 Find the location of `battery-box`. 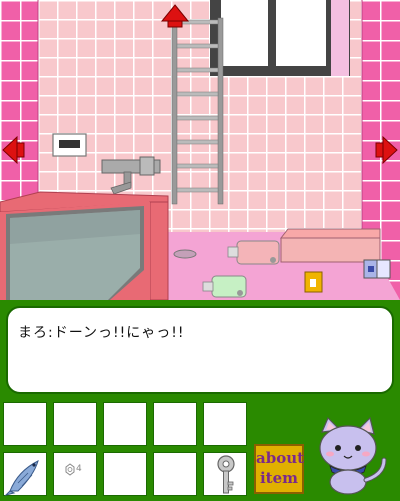

battery-box is located at coordinates (377, 269).